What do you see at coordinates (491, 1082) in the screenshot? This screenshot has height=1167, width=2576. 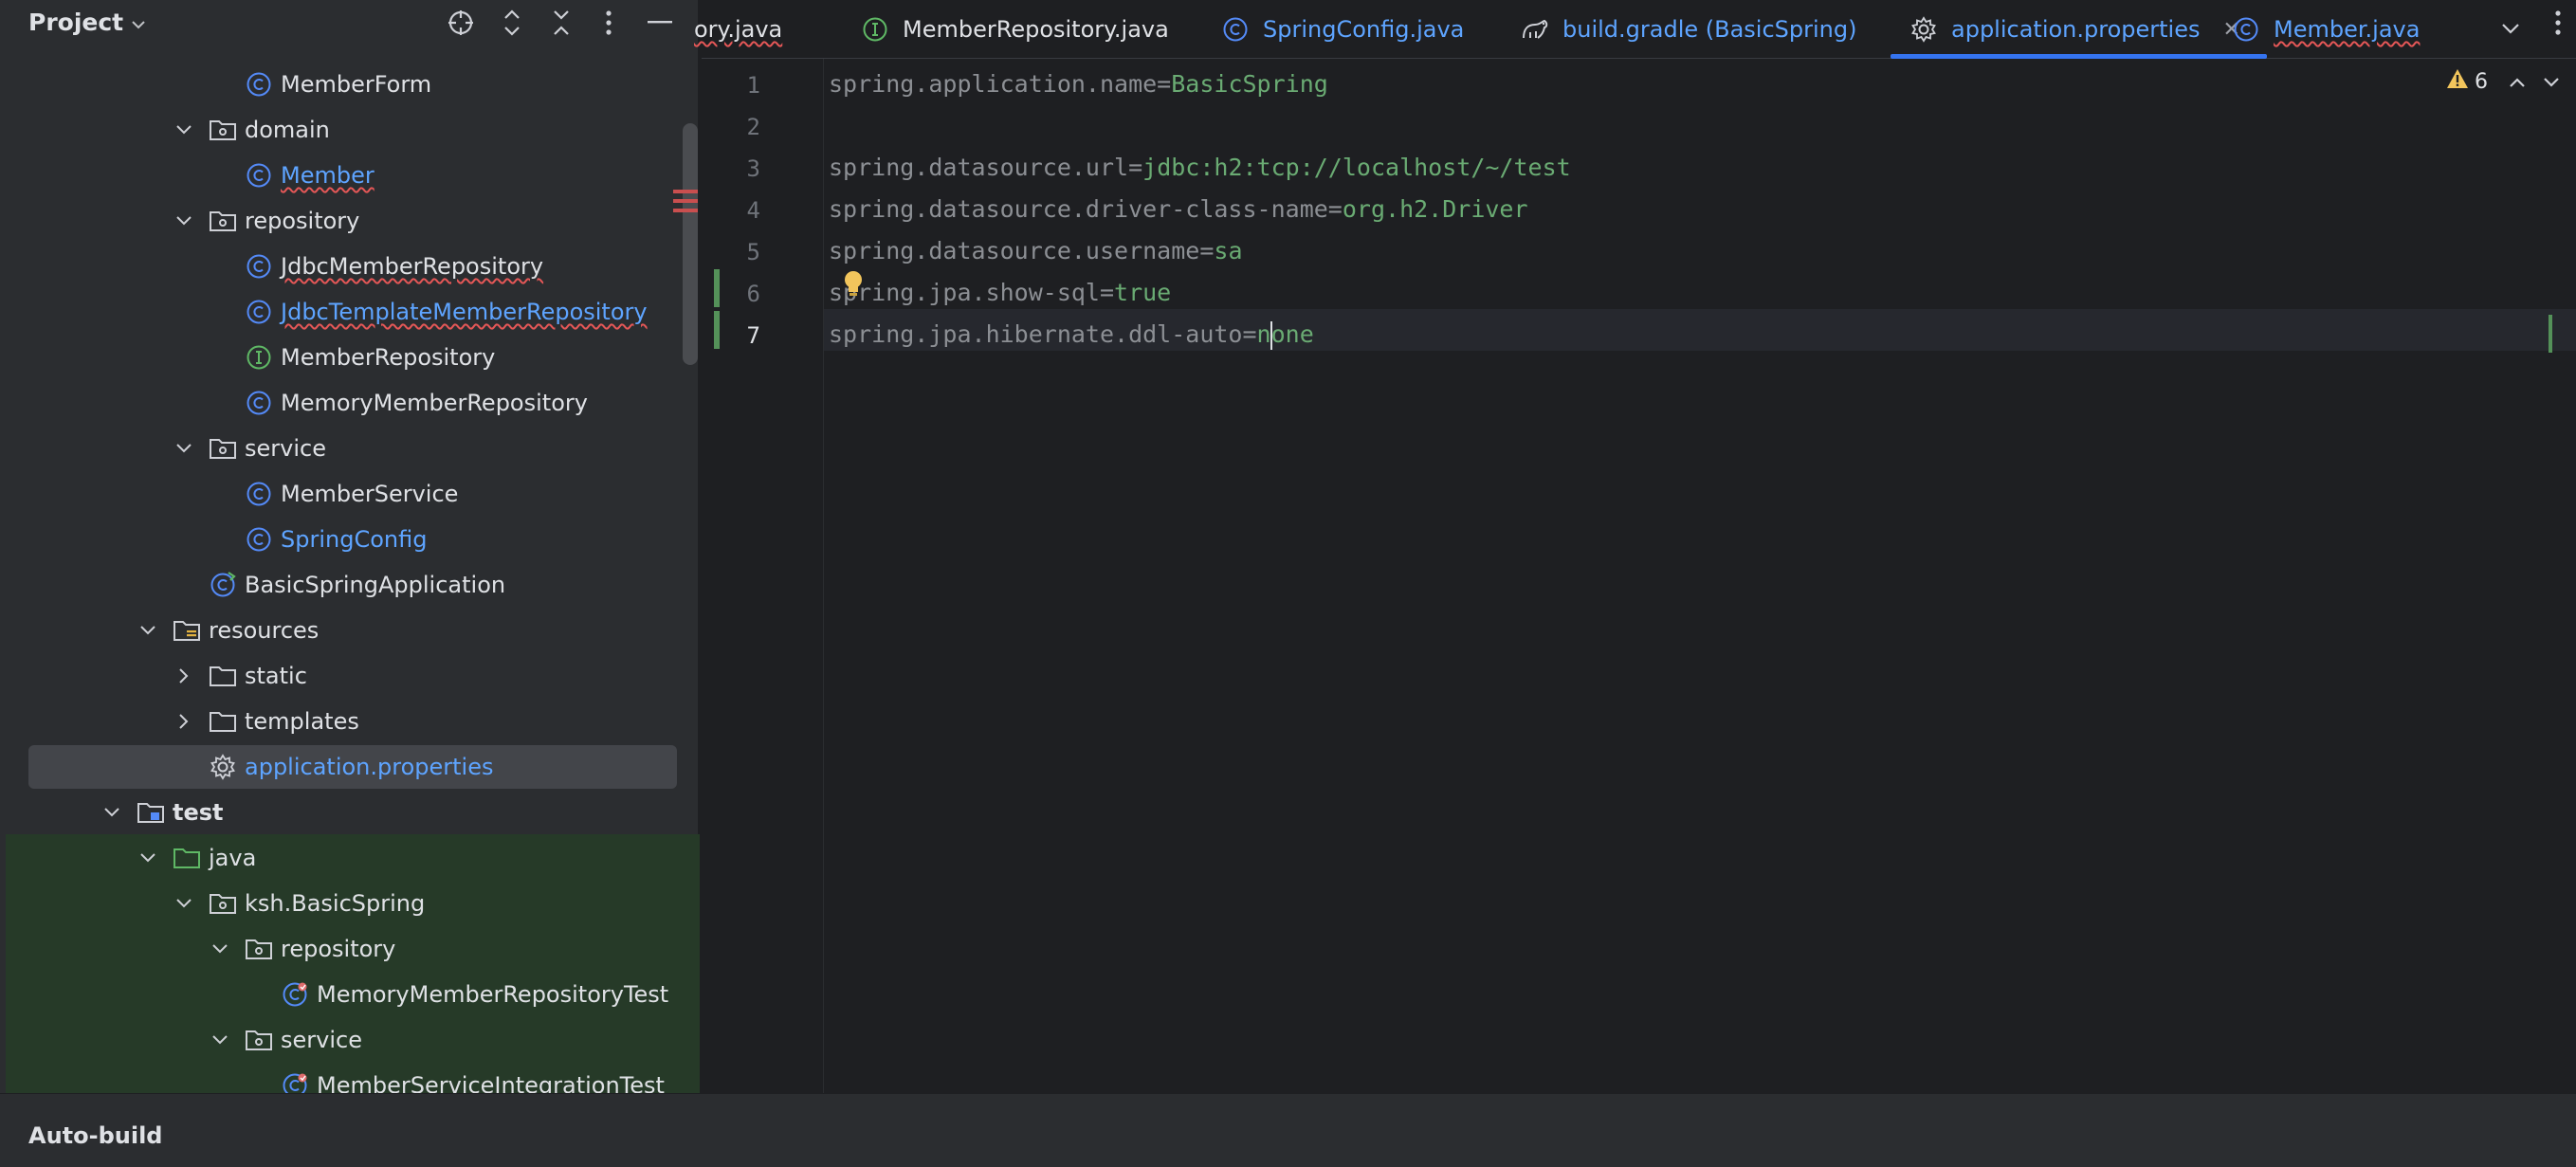 I see `tree-item-label: MemberServiceIntegrationTest` at bounding box center [491, 1082].